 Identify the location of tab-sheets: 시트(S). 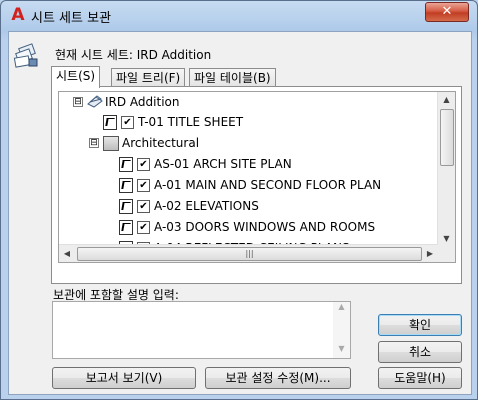
(76, 77).